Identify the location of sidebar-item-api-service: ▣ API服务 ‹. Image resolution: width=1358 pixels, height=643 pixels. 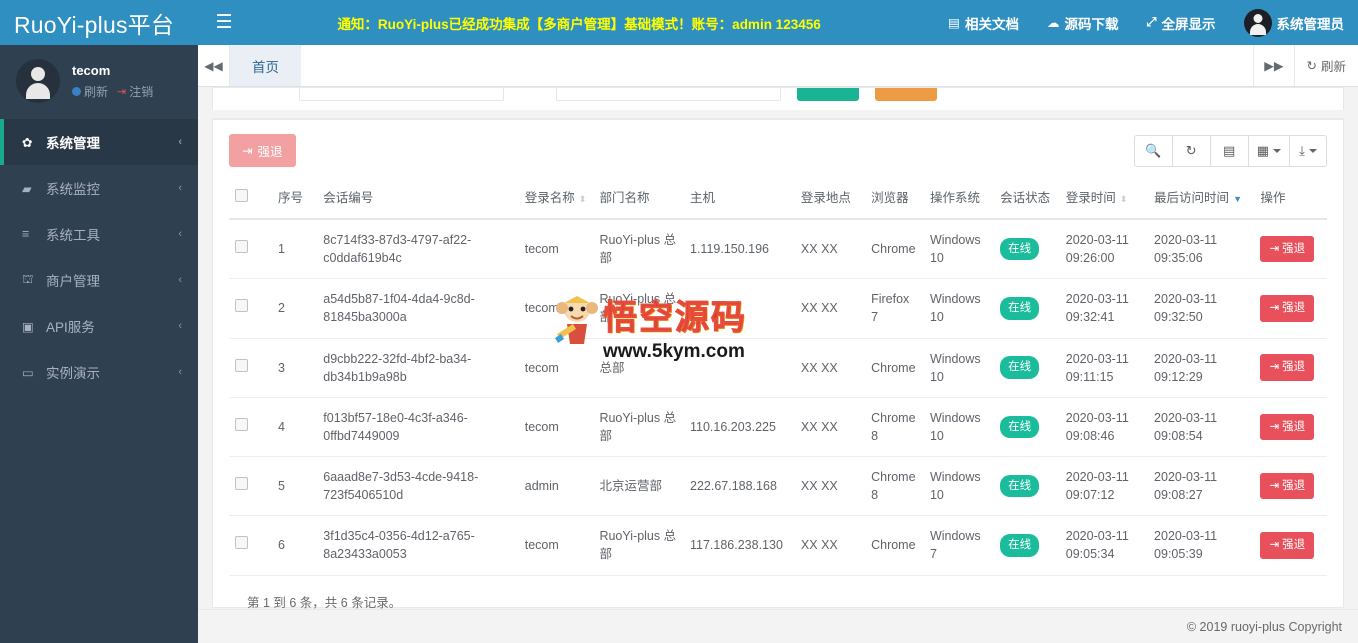
(99, 326).